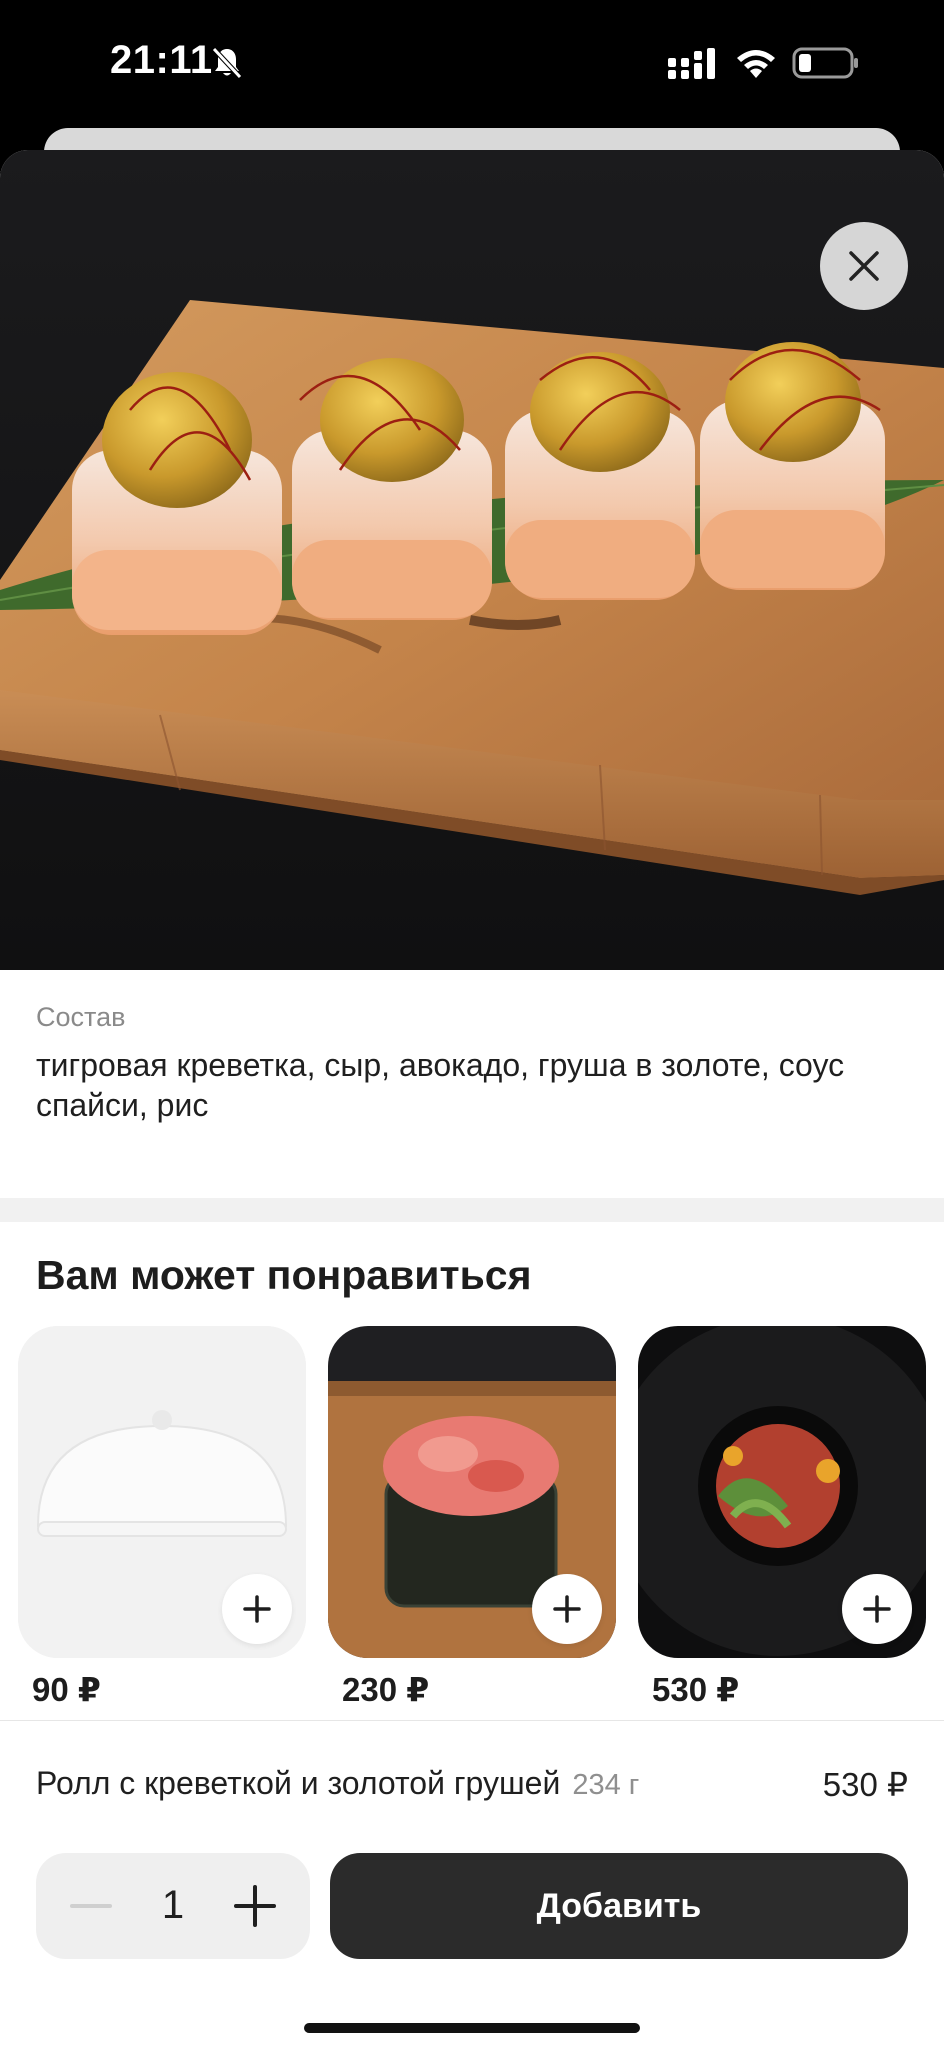 This screenshot has width=944, height=2048. Describe the element at coordinates (386, 1689) in the screenshot. I see `recommendation-price: 230 ₽` at that location.